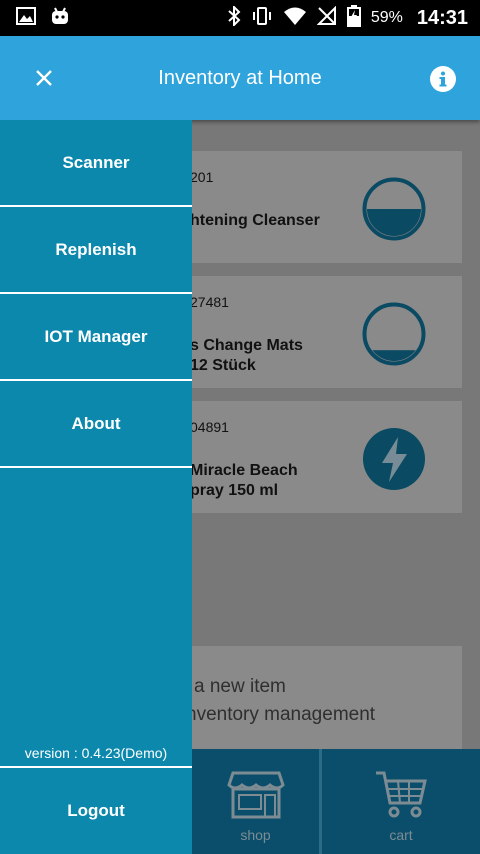  I want to click on level-half-icon, so click(394, 209).